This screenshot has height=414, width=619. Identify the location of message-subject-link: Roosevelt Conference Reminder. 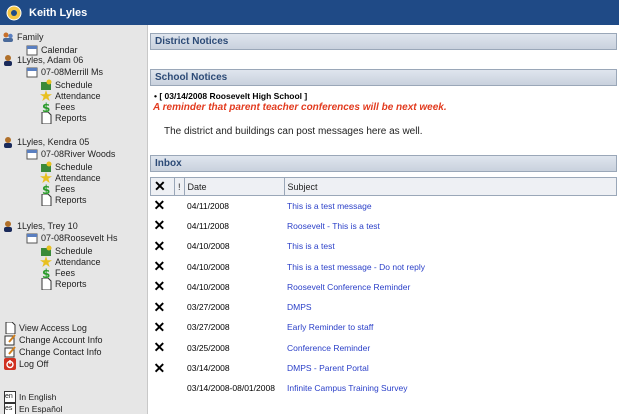
(450, 287).